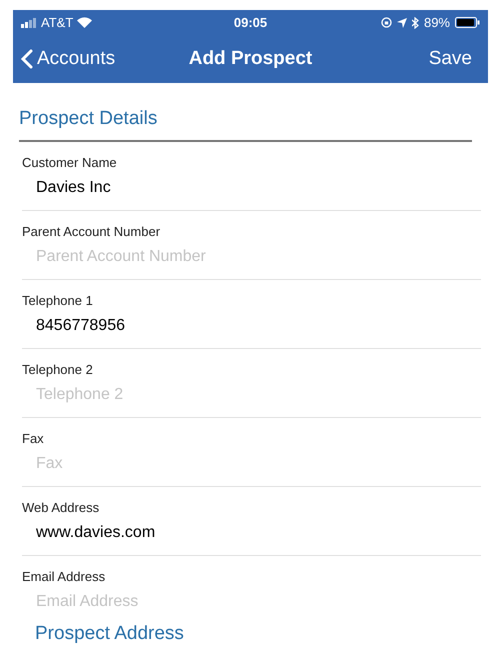 Image resolution: width=491 pixels, height=657 pixels. Describe the element at coordinates (236, 464) in the screenshot. I see `input-field: Fax` at that location.